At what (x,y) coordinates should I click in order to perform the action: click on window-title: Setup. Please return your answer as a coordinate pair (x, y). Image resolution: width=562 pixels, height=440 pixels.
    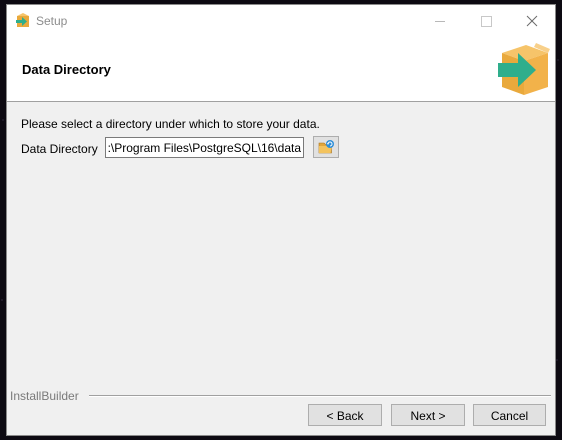
    Looking at the image, I should click on (52, 21).